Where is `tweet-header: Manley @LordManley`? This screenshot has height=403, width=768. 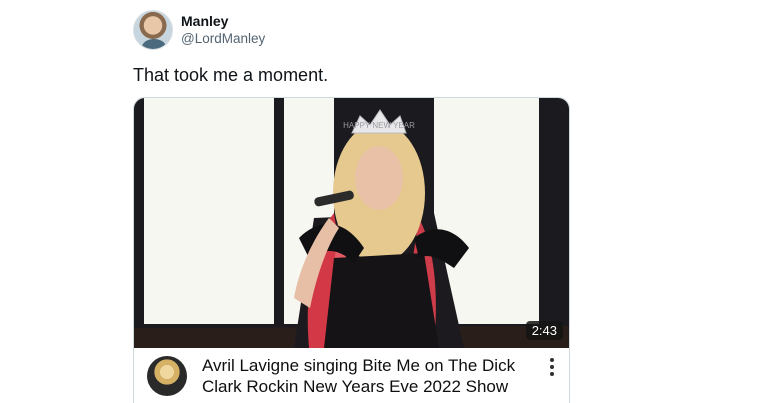 tweet-header: Manley @LordManley is located at coordinates (199, 30).